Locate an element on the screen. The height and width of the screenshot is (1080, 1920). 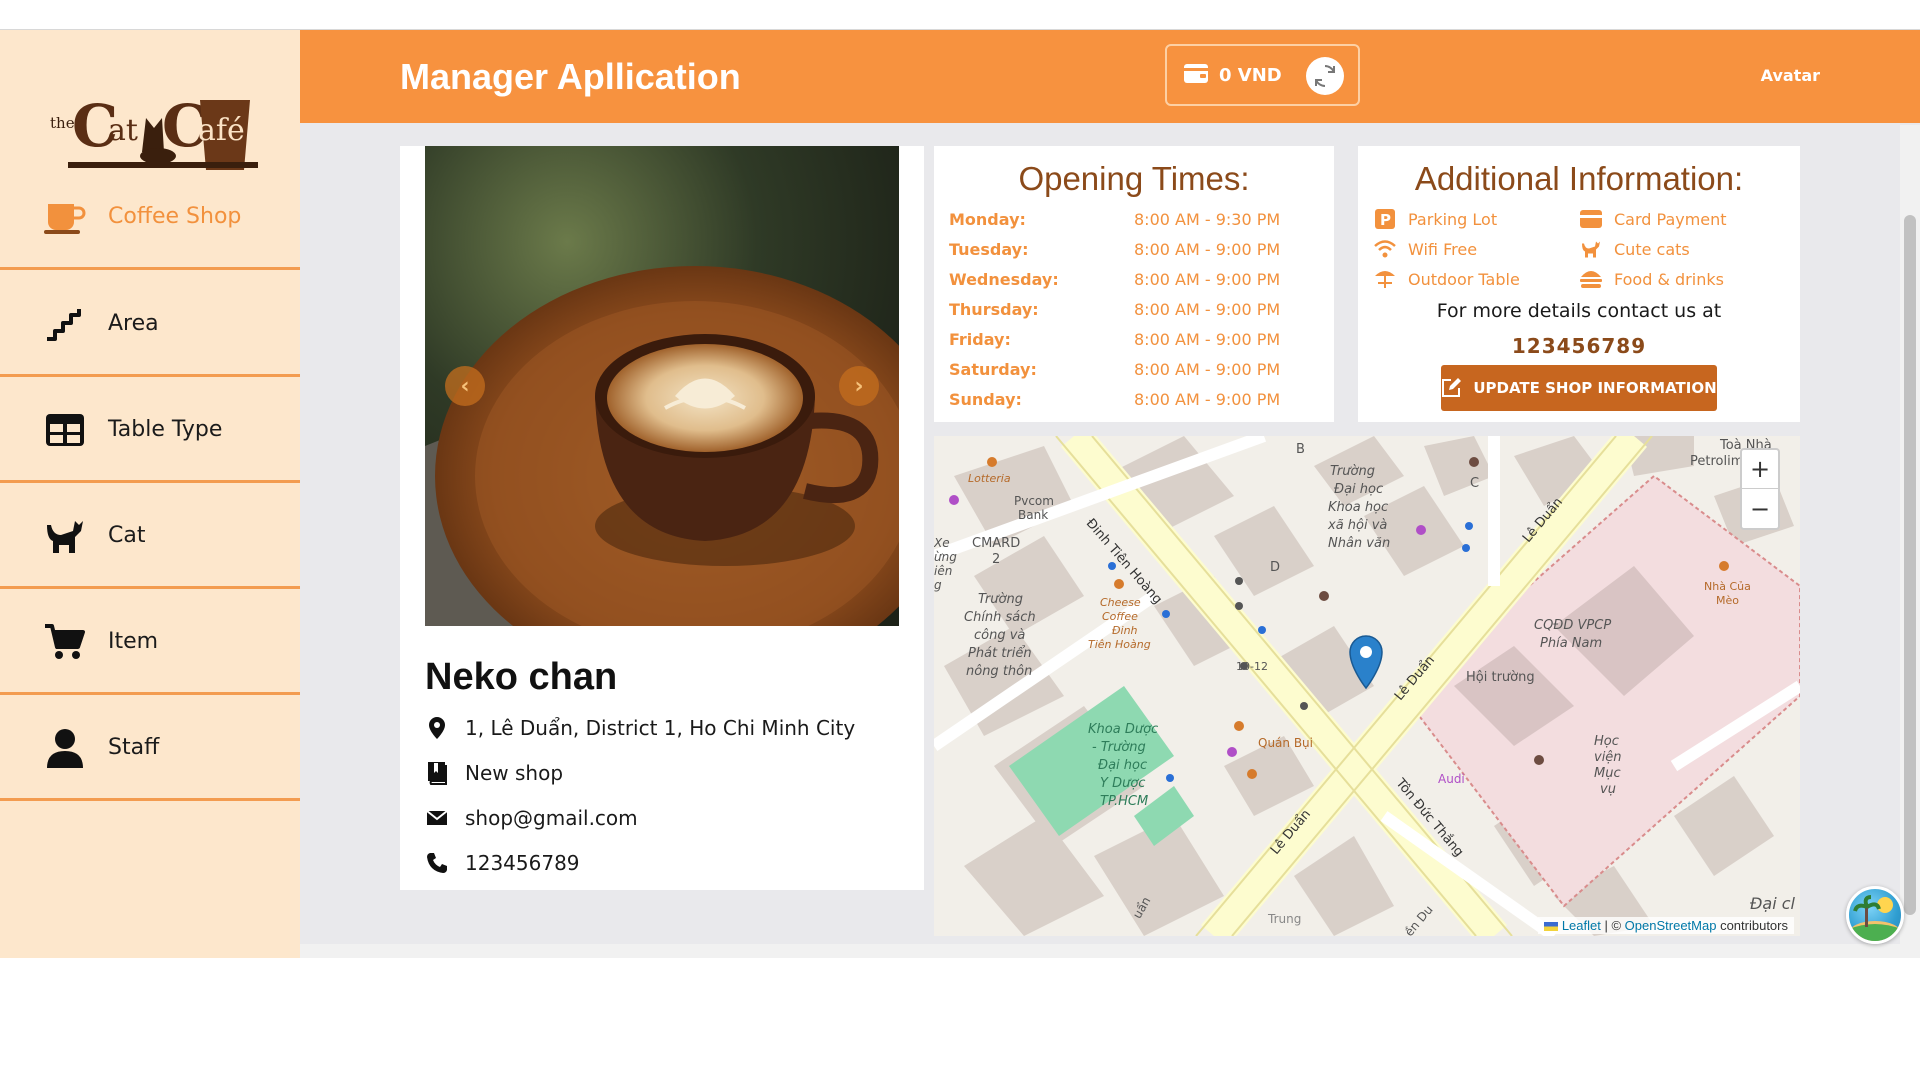
map-label: Cheese is located at coordinates (1120, 602).